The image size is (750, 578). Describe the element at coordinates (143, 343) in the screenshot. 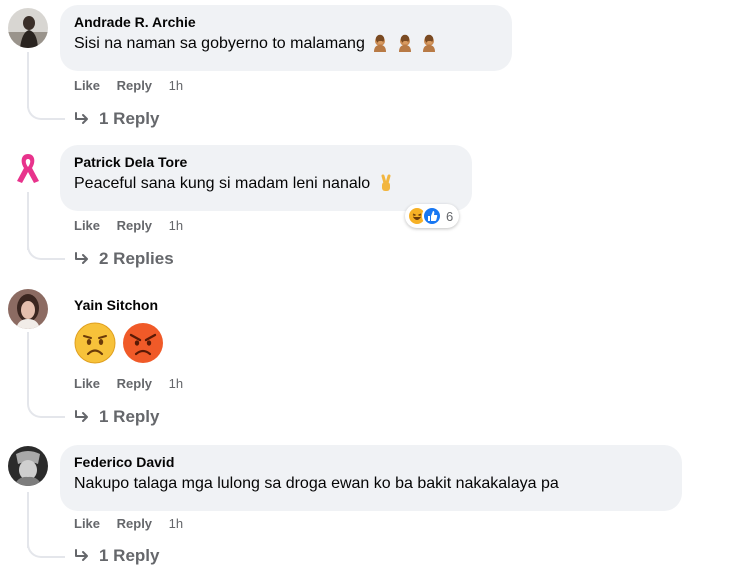

I see `angry-face-icon` at that location.